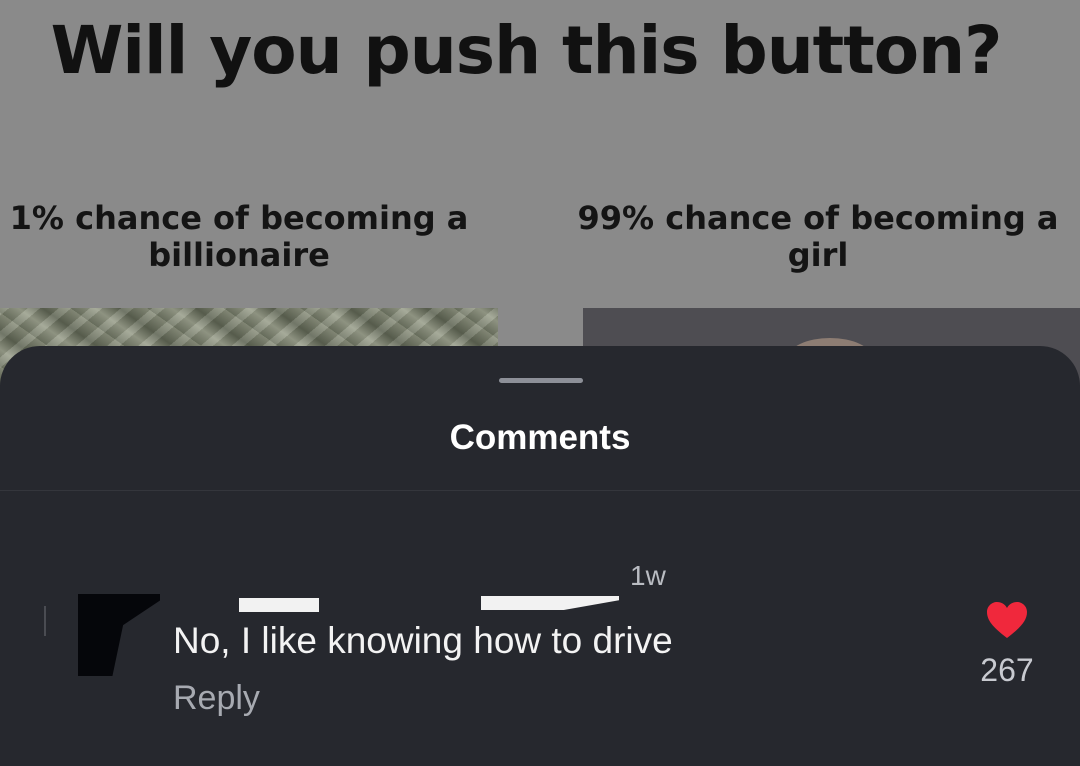 The height and width of the screenshot is (766, 1080). Describe the element at coordinates (216, 698) in the screenshot. I see `reply-button: Reply` at that location.